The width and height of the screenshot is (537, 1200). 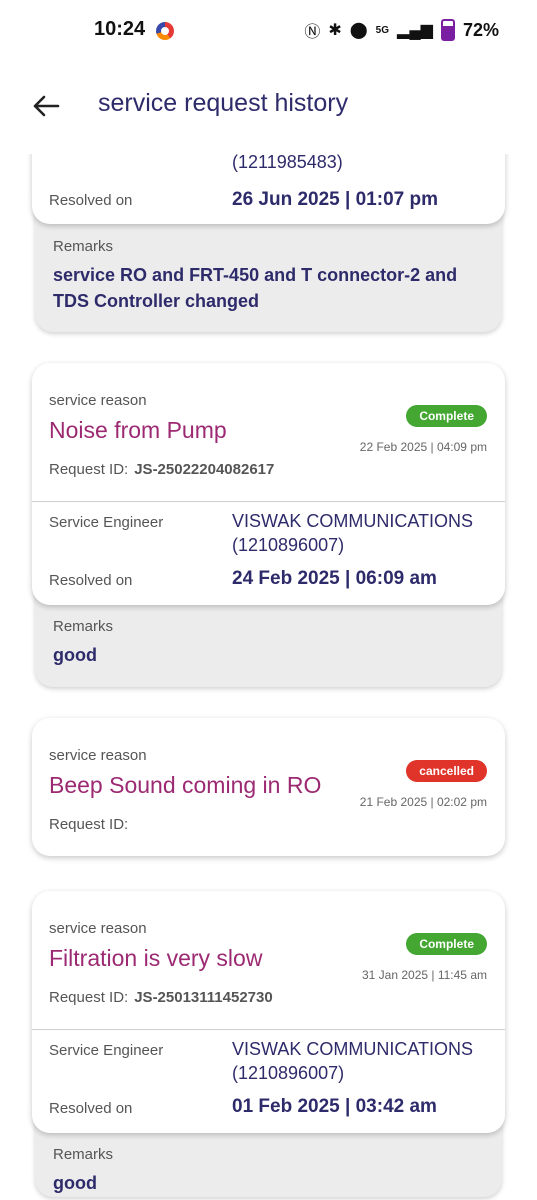 I want to click on arrow-left-icon, so click(x=46, y=106).